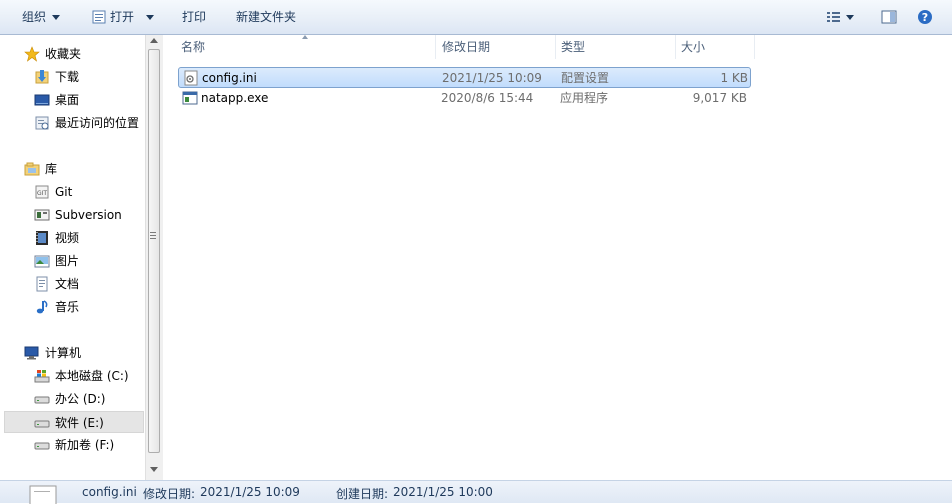 The height and width of the screenshot is (504, 952). Describe the element at coordinates (34, 17) in the screenshot. I see `organize-label: 组织` at that location.